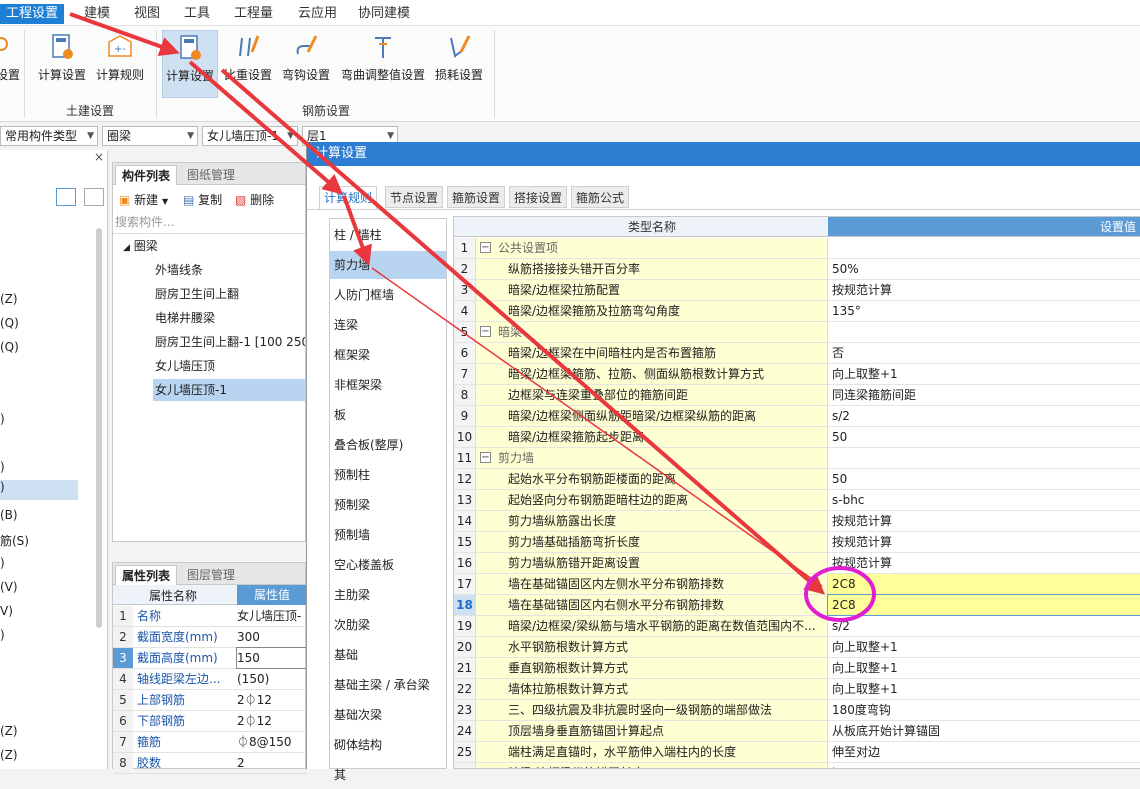  Describe the element at coordinates (9, 515) in the screenshot. I see `nav-item: (B)` at that location.